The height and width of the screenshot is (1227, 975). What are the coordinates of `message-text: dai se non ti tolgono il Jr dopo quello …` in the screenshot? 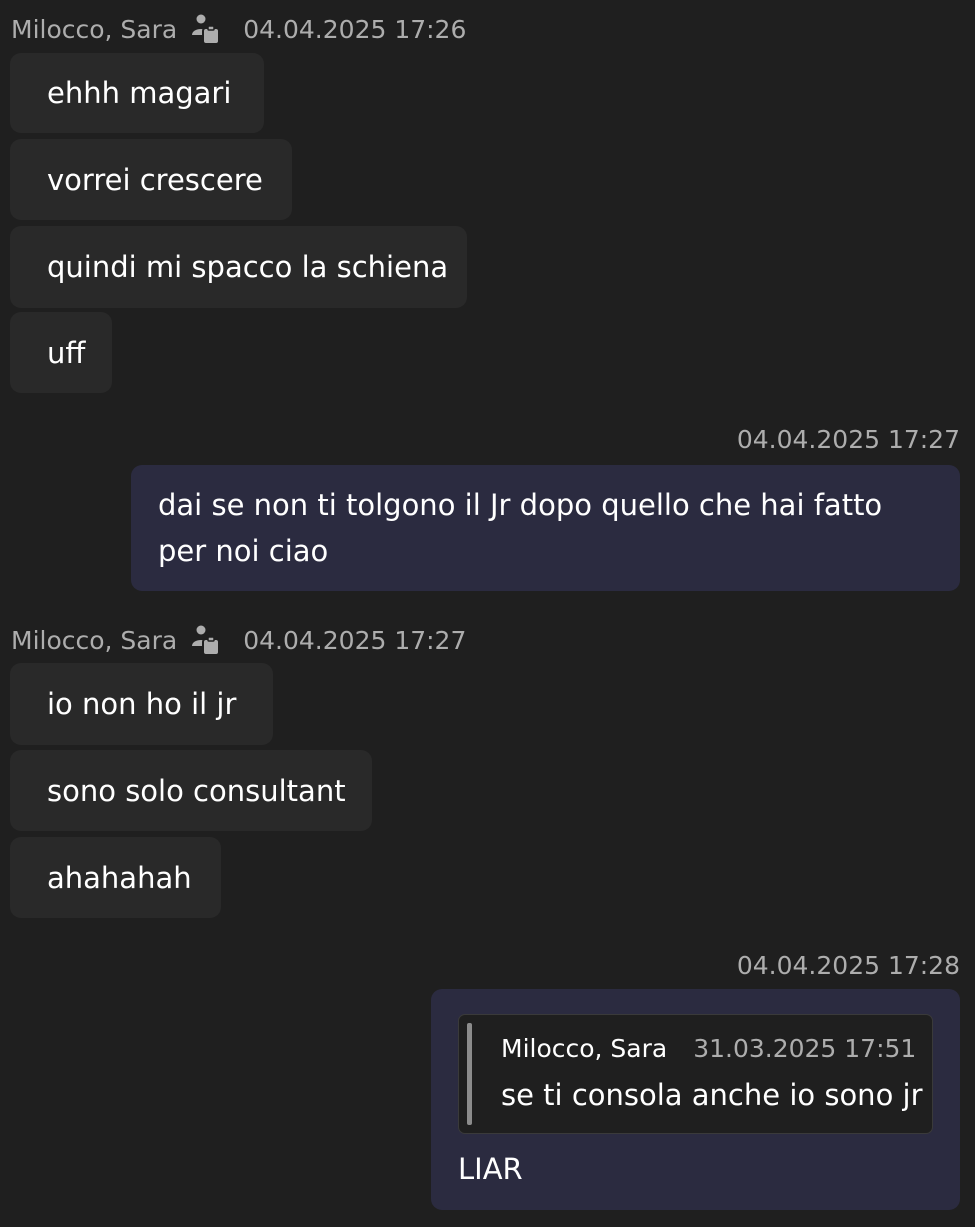 It's located at (520, 528).